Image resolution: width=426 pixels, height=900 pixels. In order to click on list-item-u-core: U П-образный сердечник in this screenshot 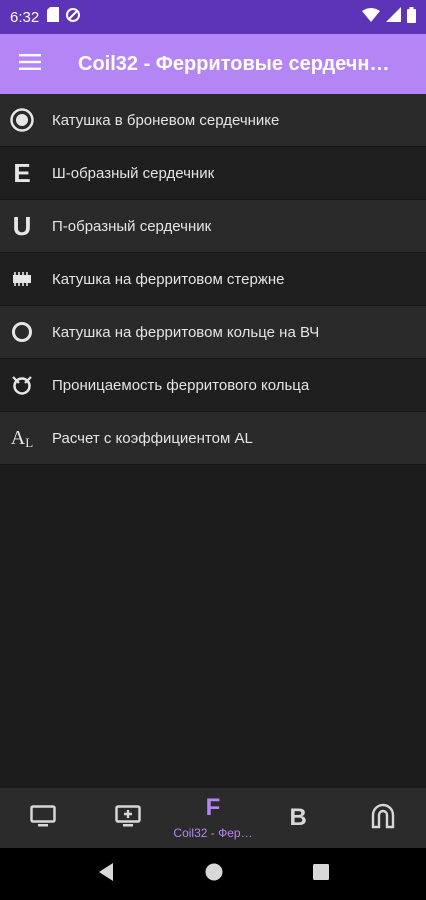, I will do `click(213, 226)`.